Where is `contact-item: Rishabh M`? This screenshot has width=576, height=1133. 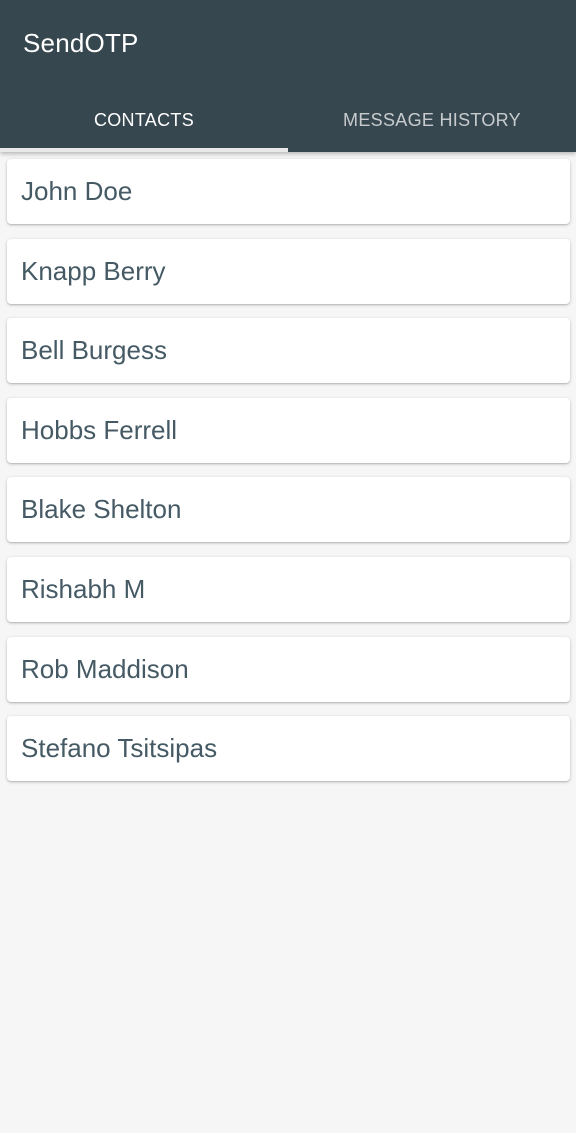
contact-item: Rishabh M is located at coordinates (288, 589).